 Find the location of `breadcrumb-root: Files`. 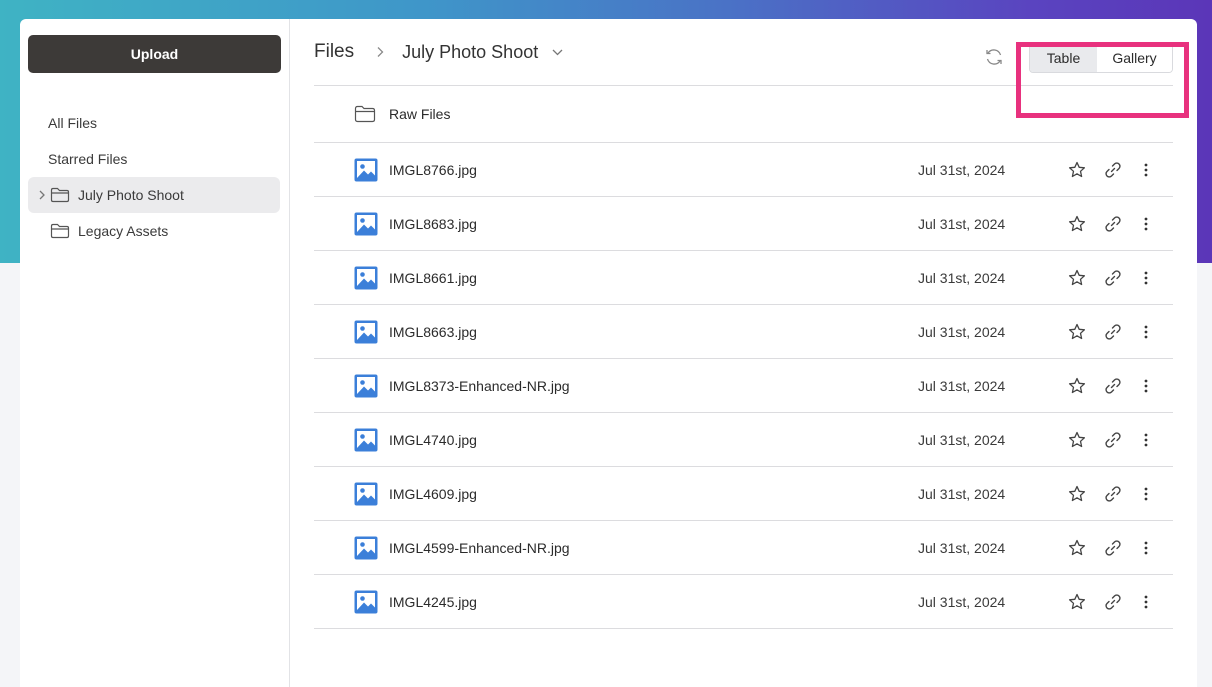

breadcrumb-root: Files is located at coordinates (334, 52).